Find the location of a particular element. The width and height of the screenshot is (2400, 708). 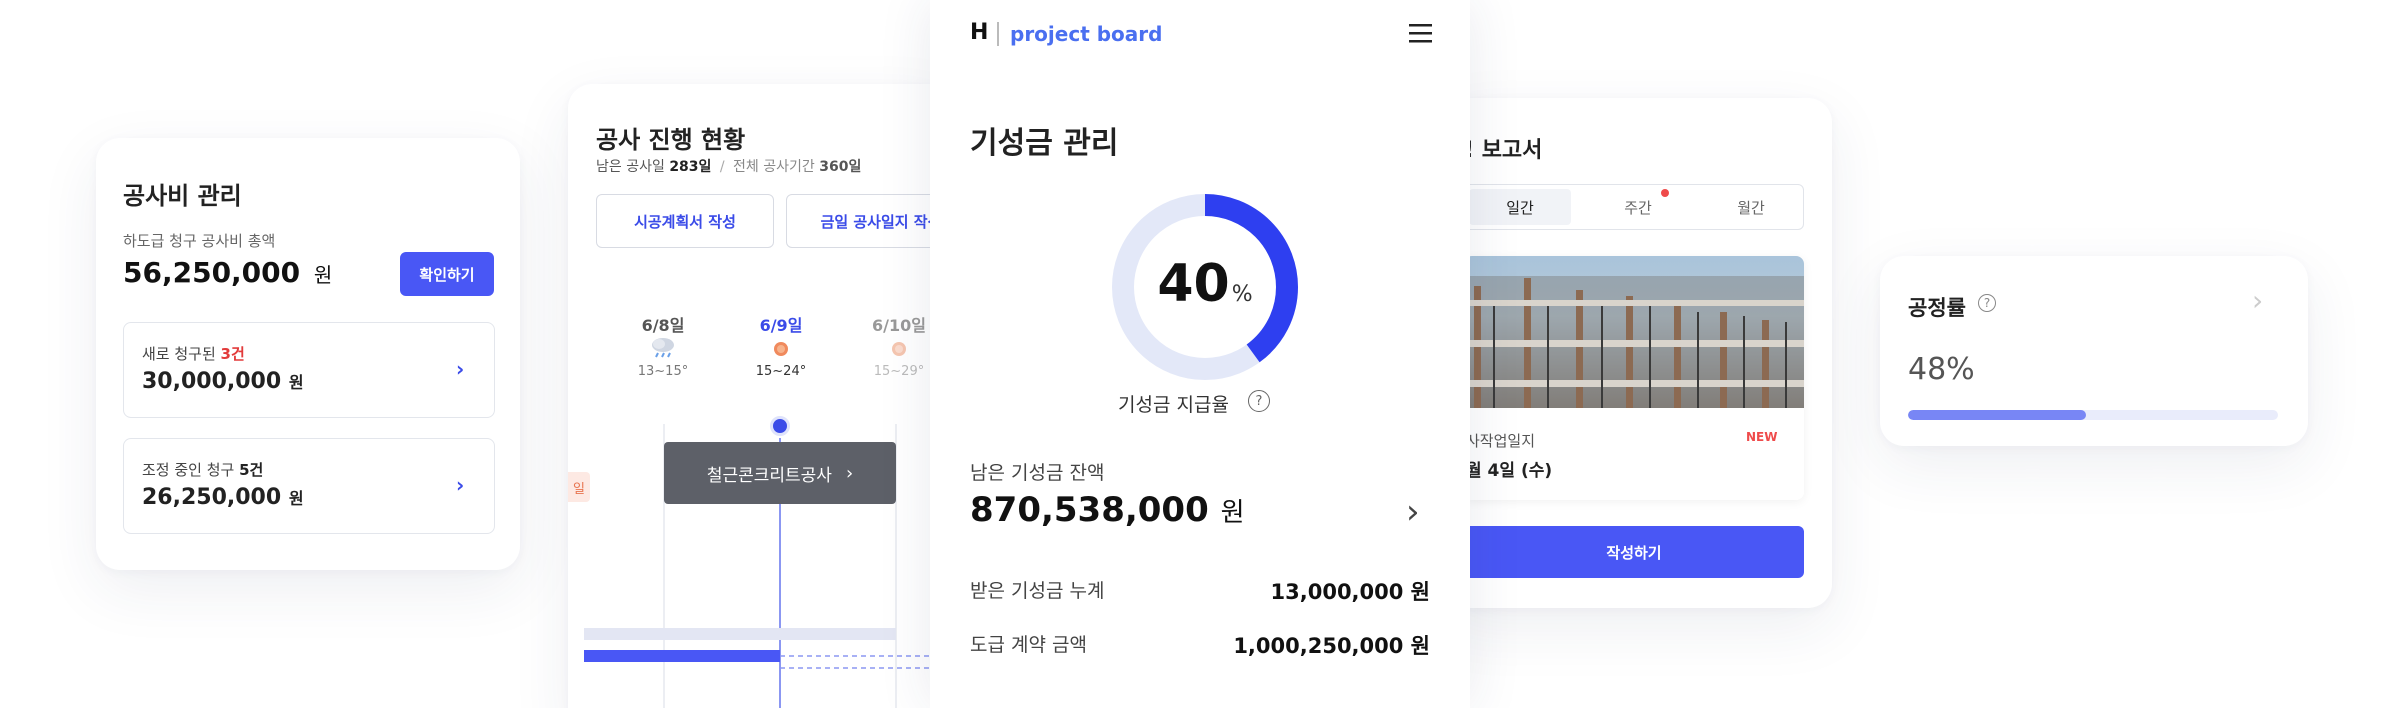

remaining-days-label: 남은 공사일 is located at coordinates (630, 167).